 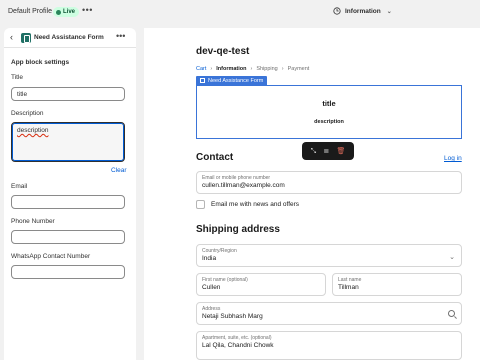 What do you see at coordinates (211, 287) in the screenshot?
I see `first-name-value: Cullen` at bounding box center [211, 287].